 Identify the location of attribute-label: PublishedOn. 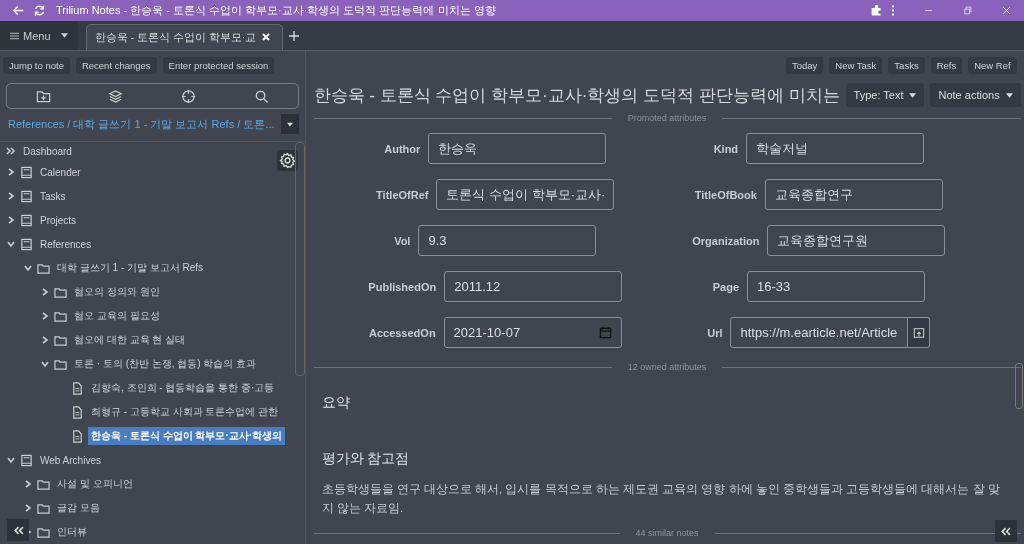
(402, 286).